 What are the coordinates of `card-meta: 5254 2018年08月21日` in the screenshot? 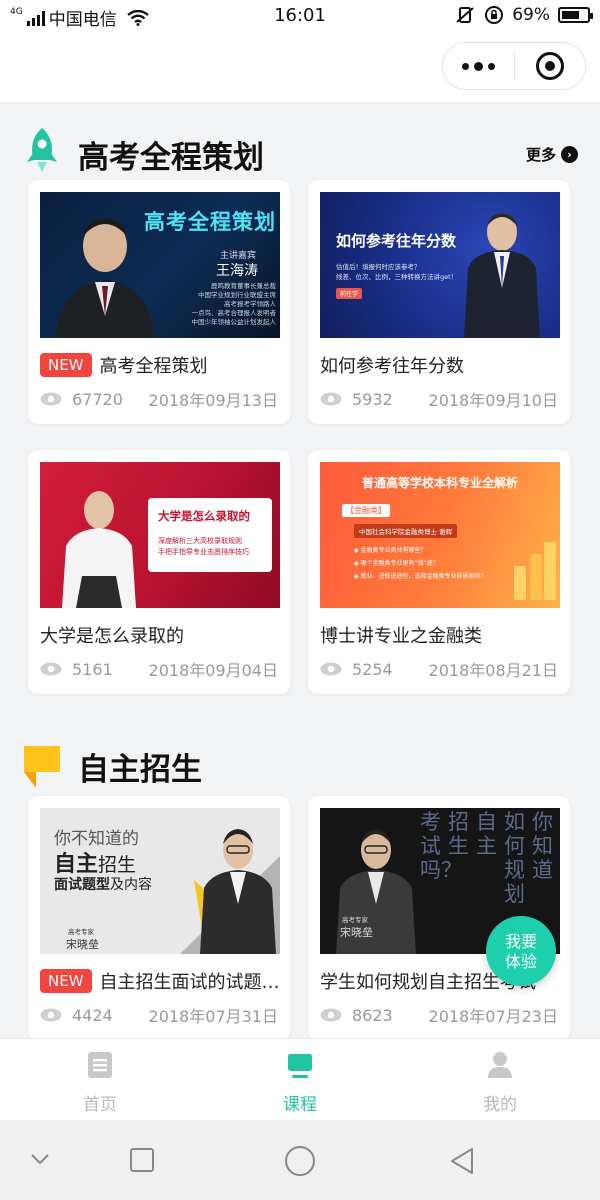 It's located at (439, 669).